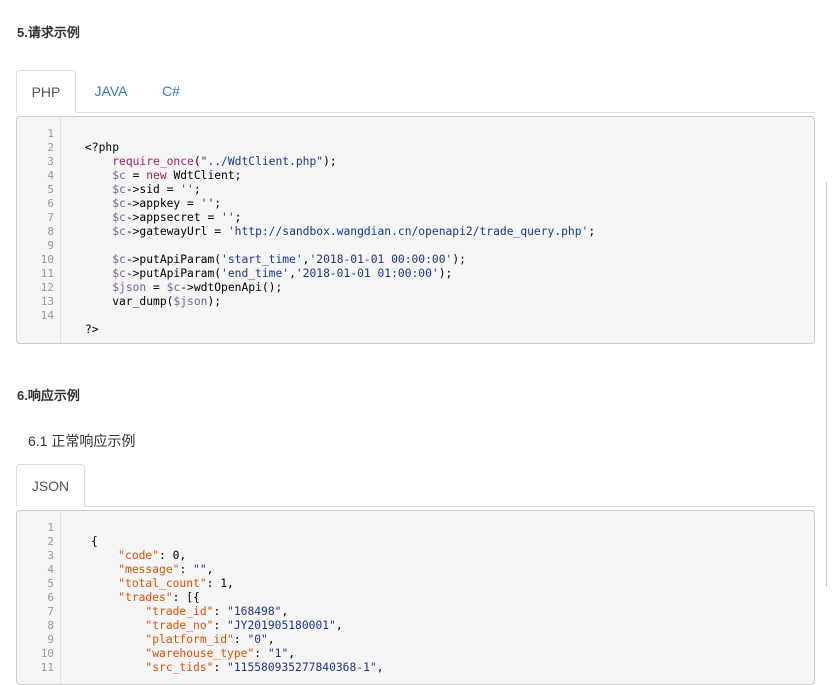 This screenshot has height=685, width=836. Describe the element at coordinates (415, 485) in the screenshot. I see `response-format-tabs: JSON` at that location.